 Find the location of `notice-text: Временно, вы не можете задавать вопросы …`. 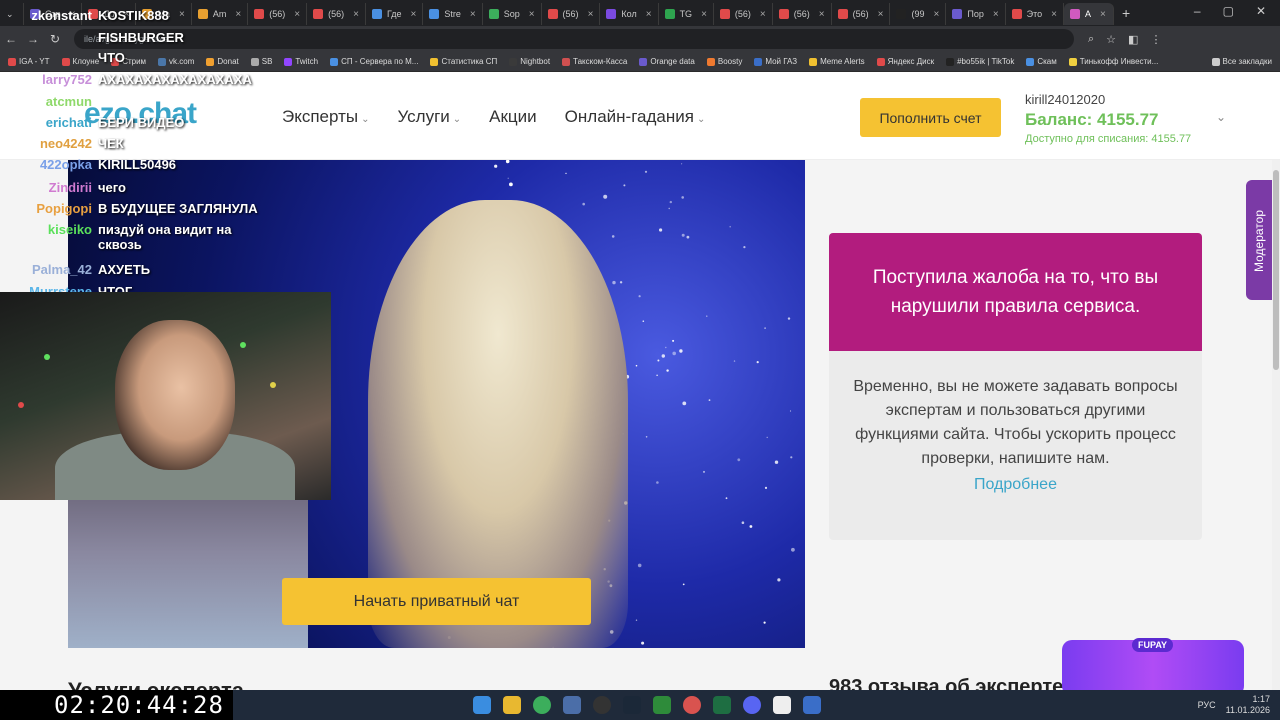

notice-text: Временно, вы не можете задавать вопросы … is located at coordinates (1015, 422).